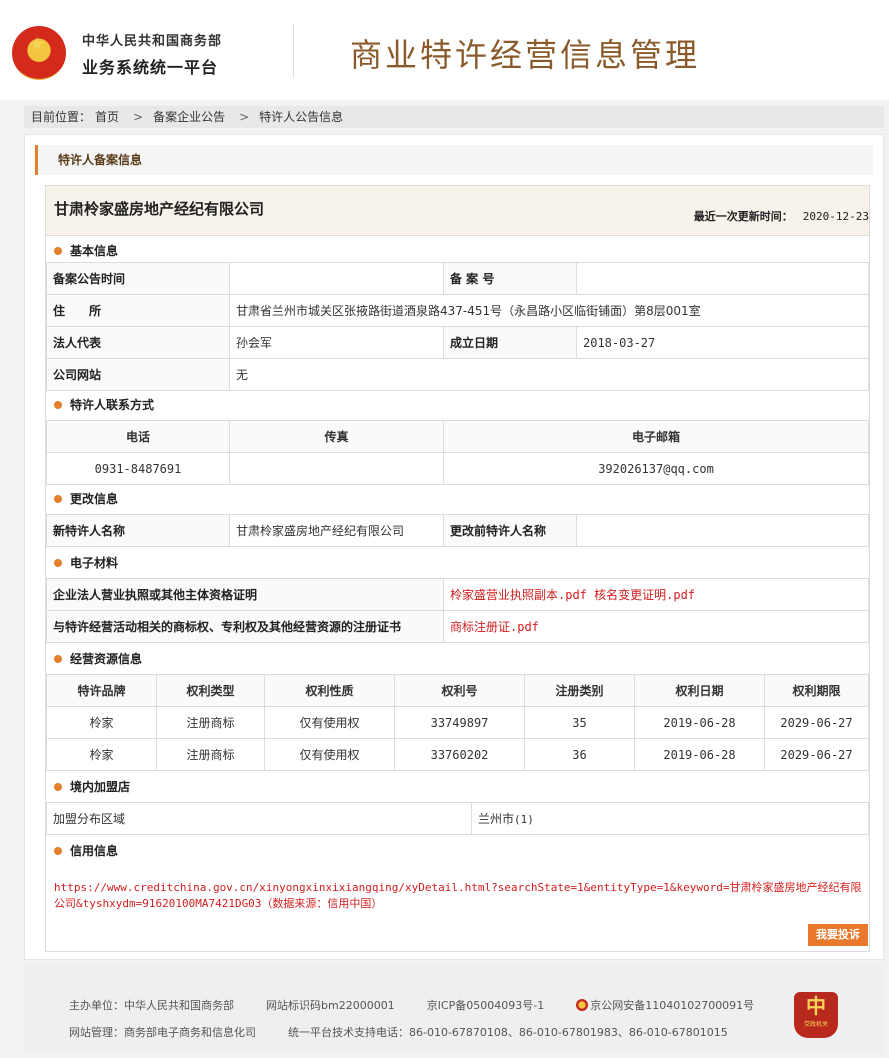  I want to click on cell-right-no: 33760202, so click(459, 754).